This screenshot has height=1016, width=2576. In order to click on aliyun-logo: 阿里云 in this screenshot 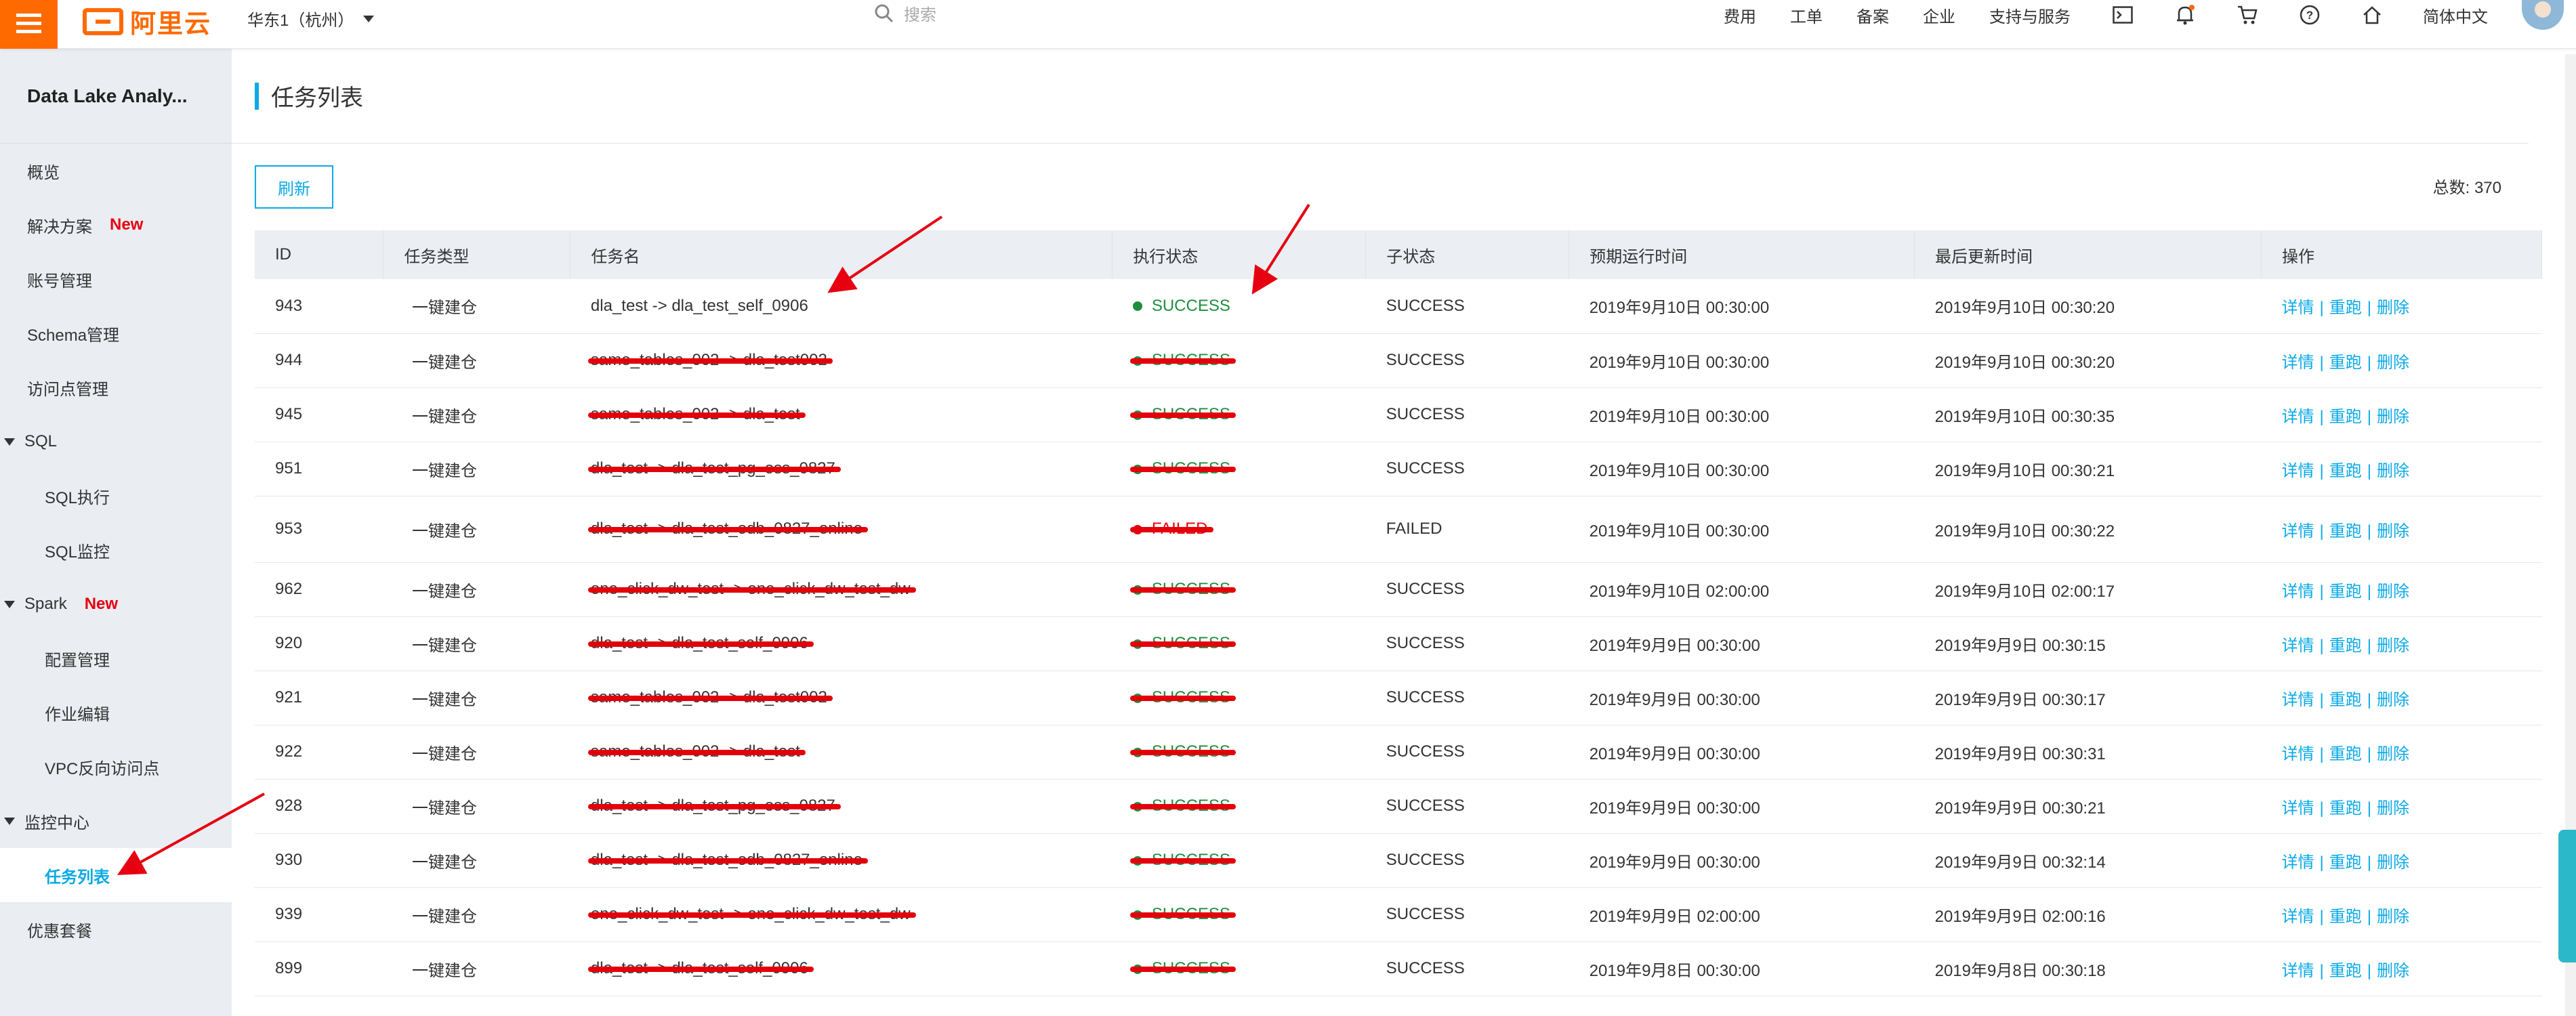, I will do `click(147, 21)`.